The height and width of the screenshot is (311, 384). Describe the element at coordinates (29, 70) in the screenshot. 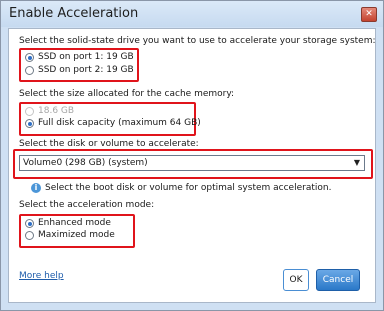

I see `ssd-port2-radio` at that location.